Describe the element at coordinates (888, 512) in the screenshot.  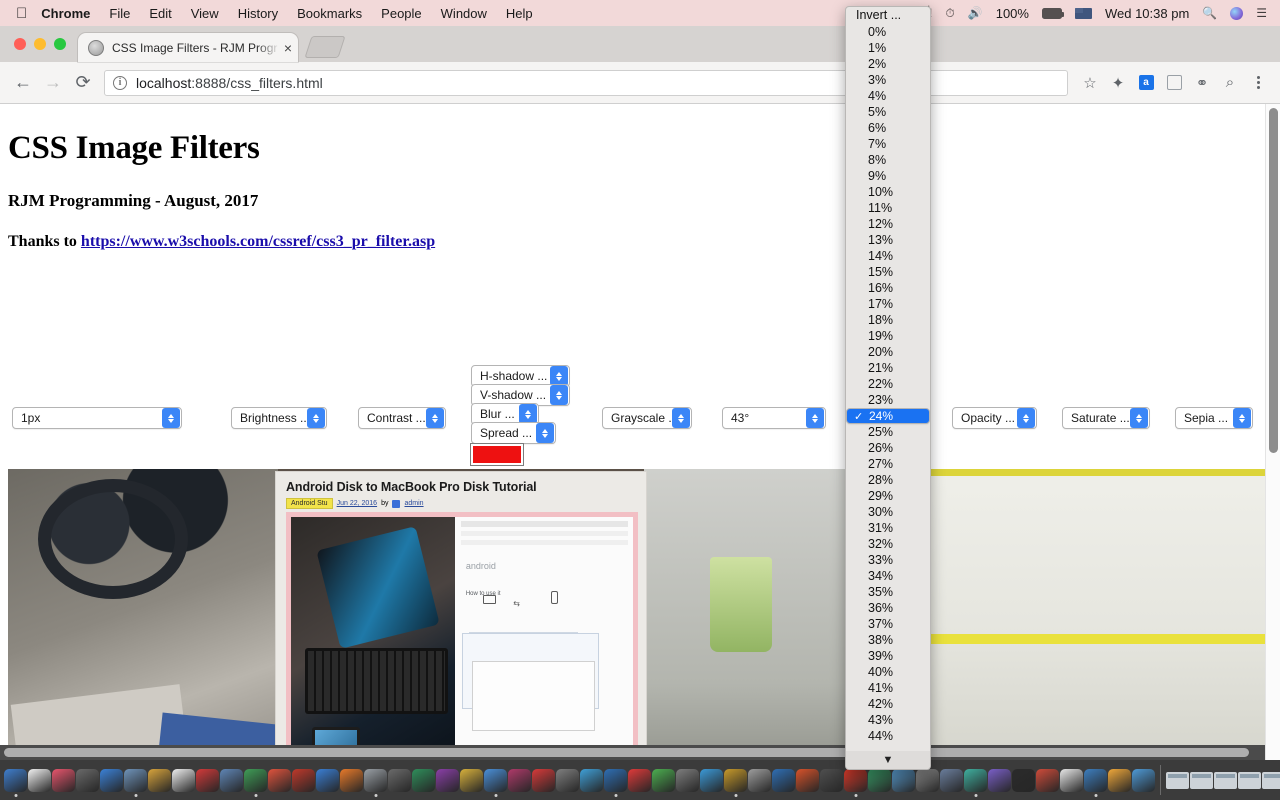
I see `dropdown-option: 30%` at that location.